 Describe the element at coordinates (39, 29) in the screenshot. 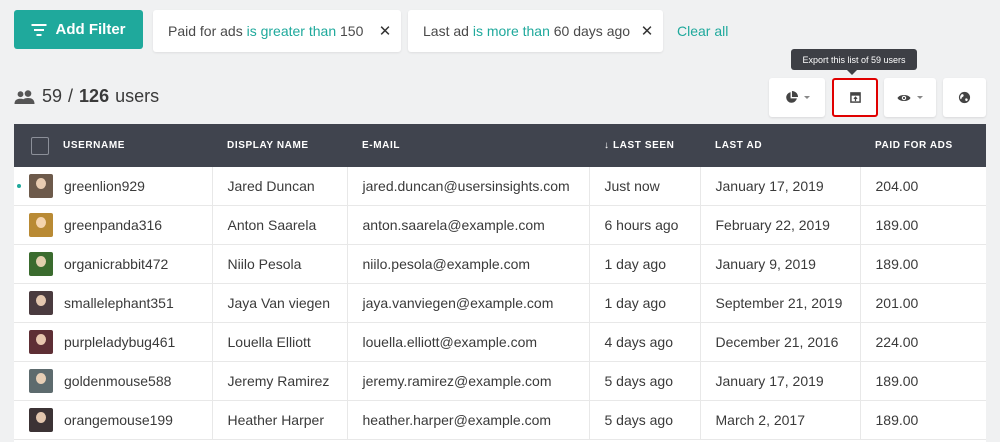

I see `filter-icon` at that location.